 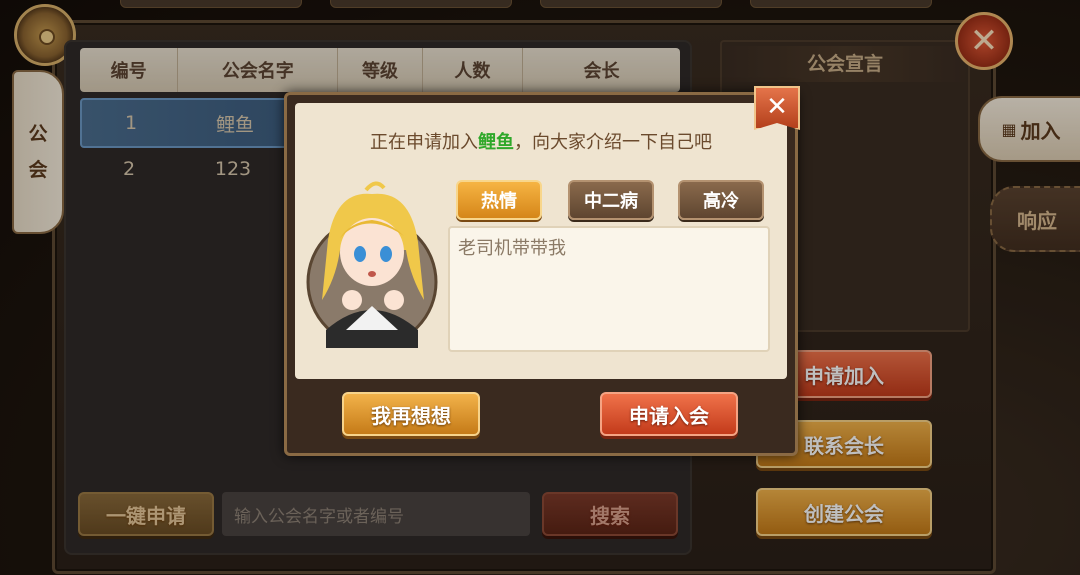 What do you see at coordinates (611, 200) in the screenshot?
I see `tag-chuunibyou: 中二病` at bounding box center [611, 200].